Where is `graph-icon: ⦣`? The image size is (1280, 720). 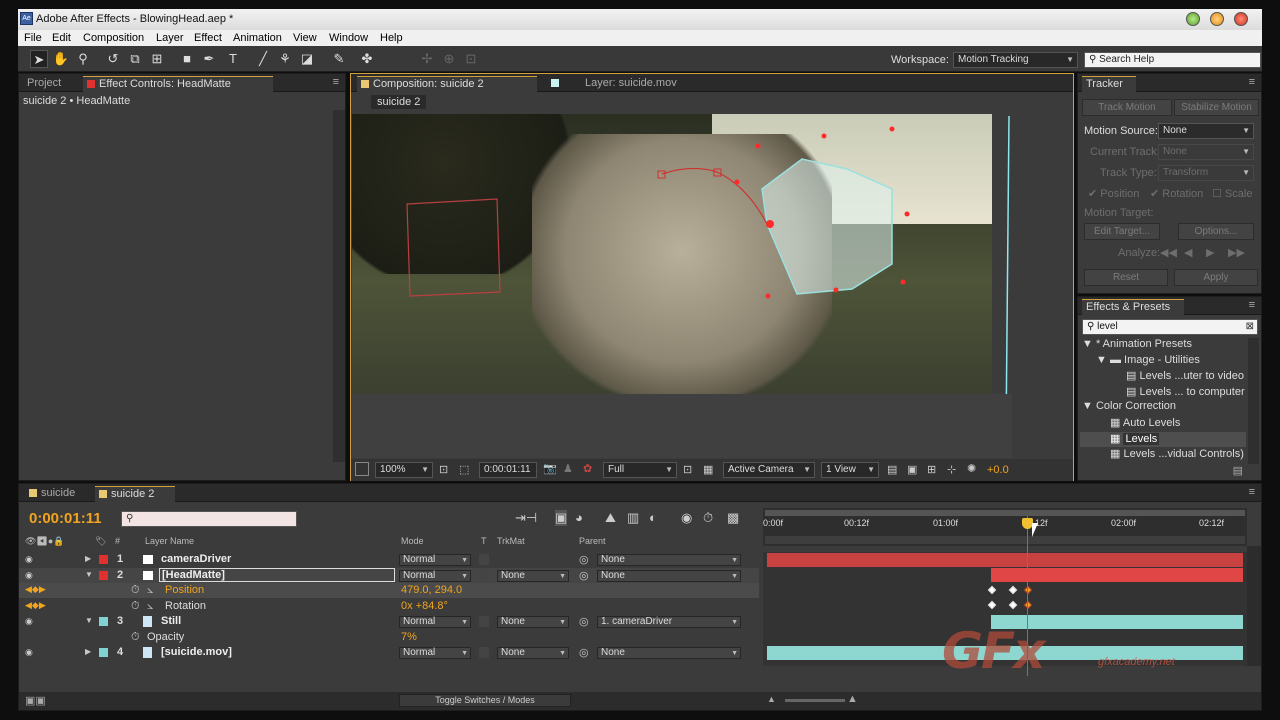 graph-icon: ⦣ is located at coordinates (150, 590).